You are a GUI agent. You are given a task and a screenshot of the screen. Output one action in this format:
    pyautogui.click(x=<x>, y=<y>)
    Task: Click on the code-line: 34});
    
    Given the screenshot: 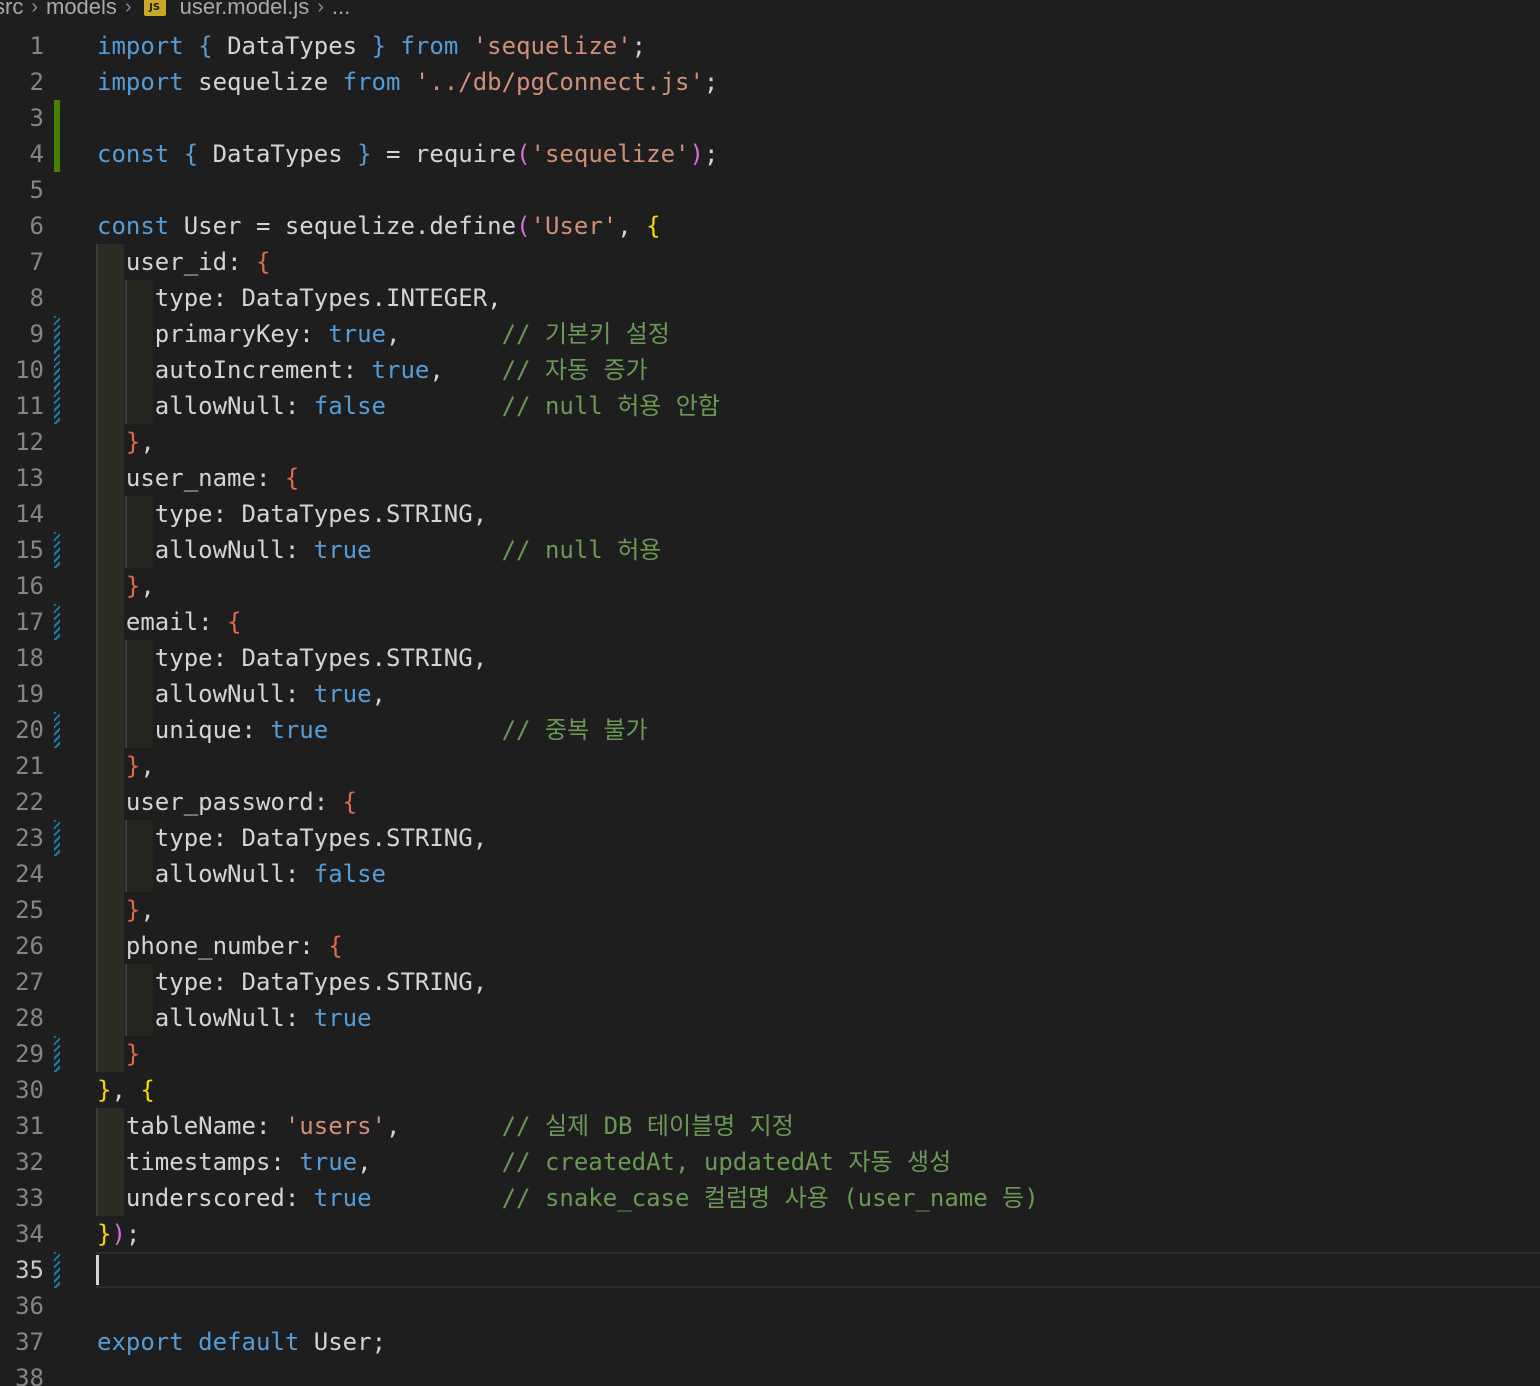 What is the action you would take?
    pyautogui.click(x=770, y=1234)
    